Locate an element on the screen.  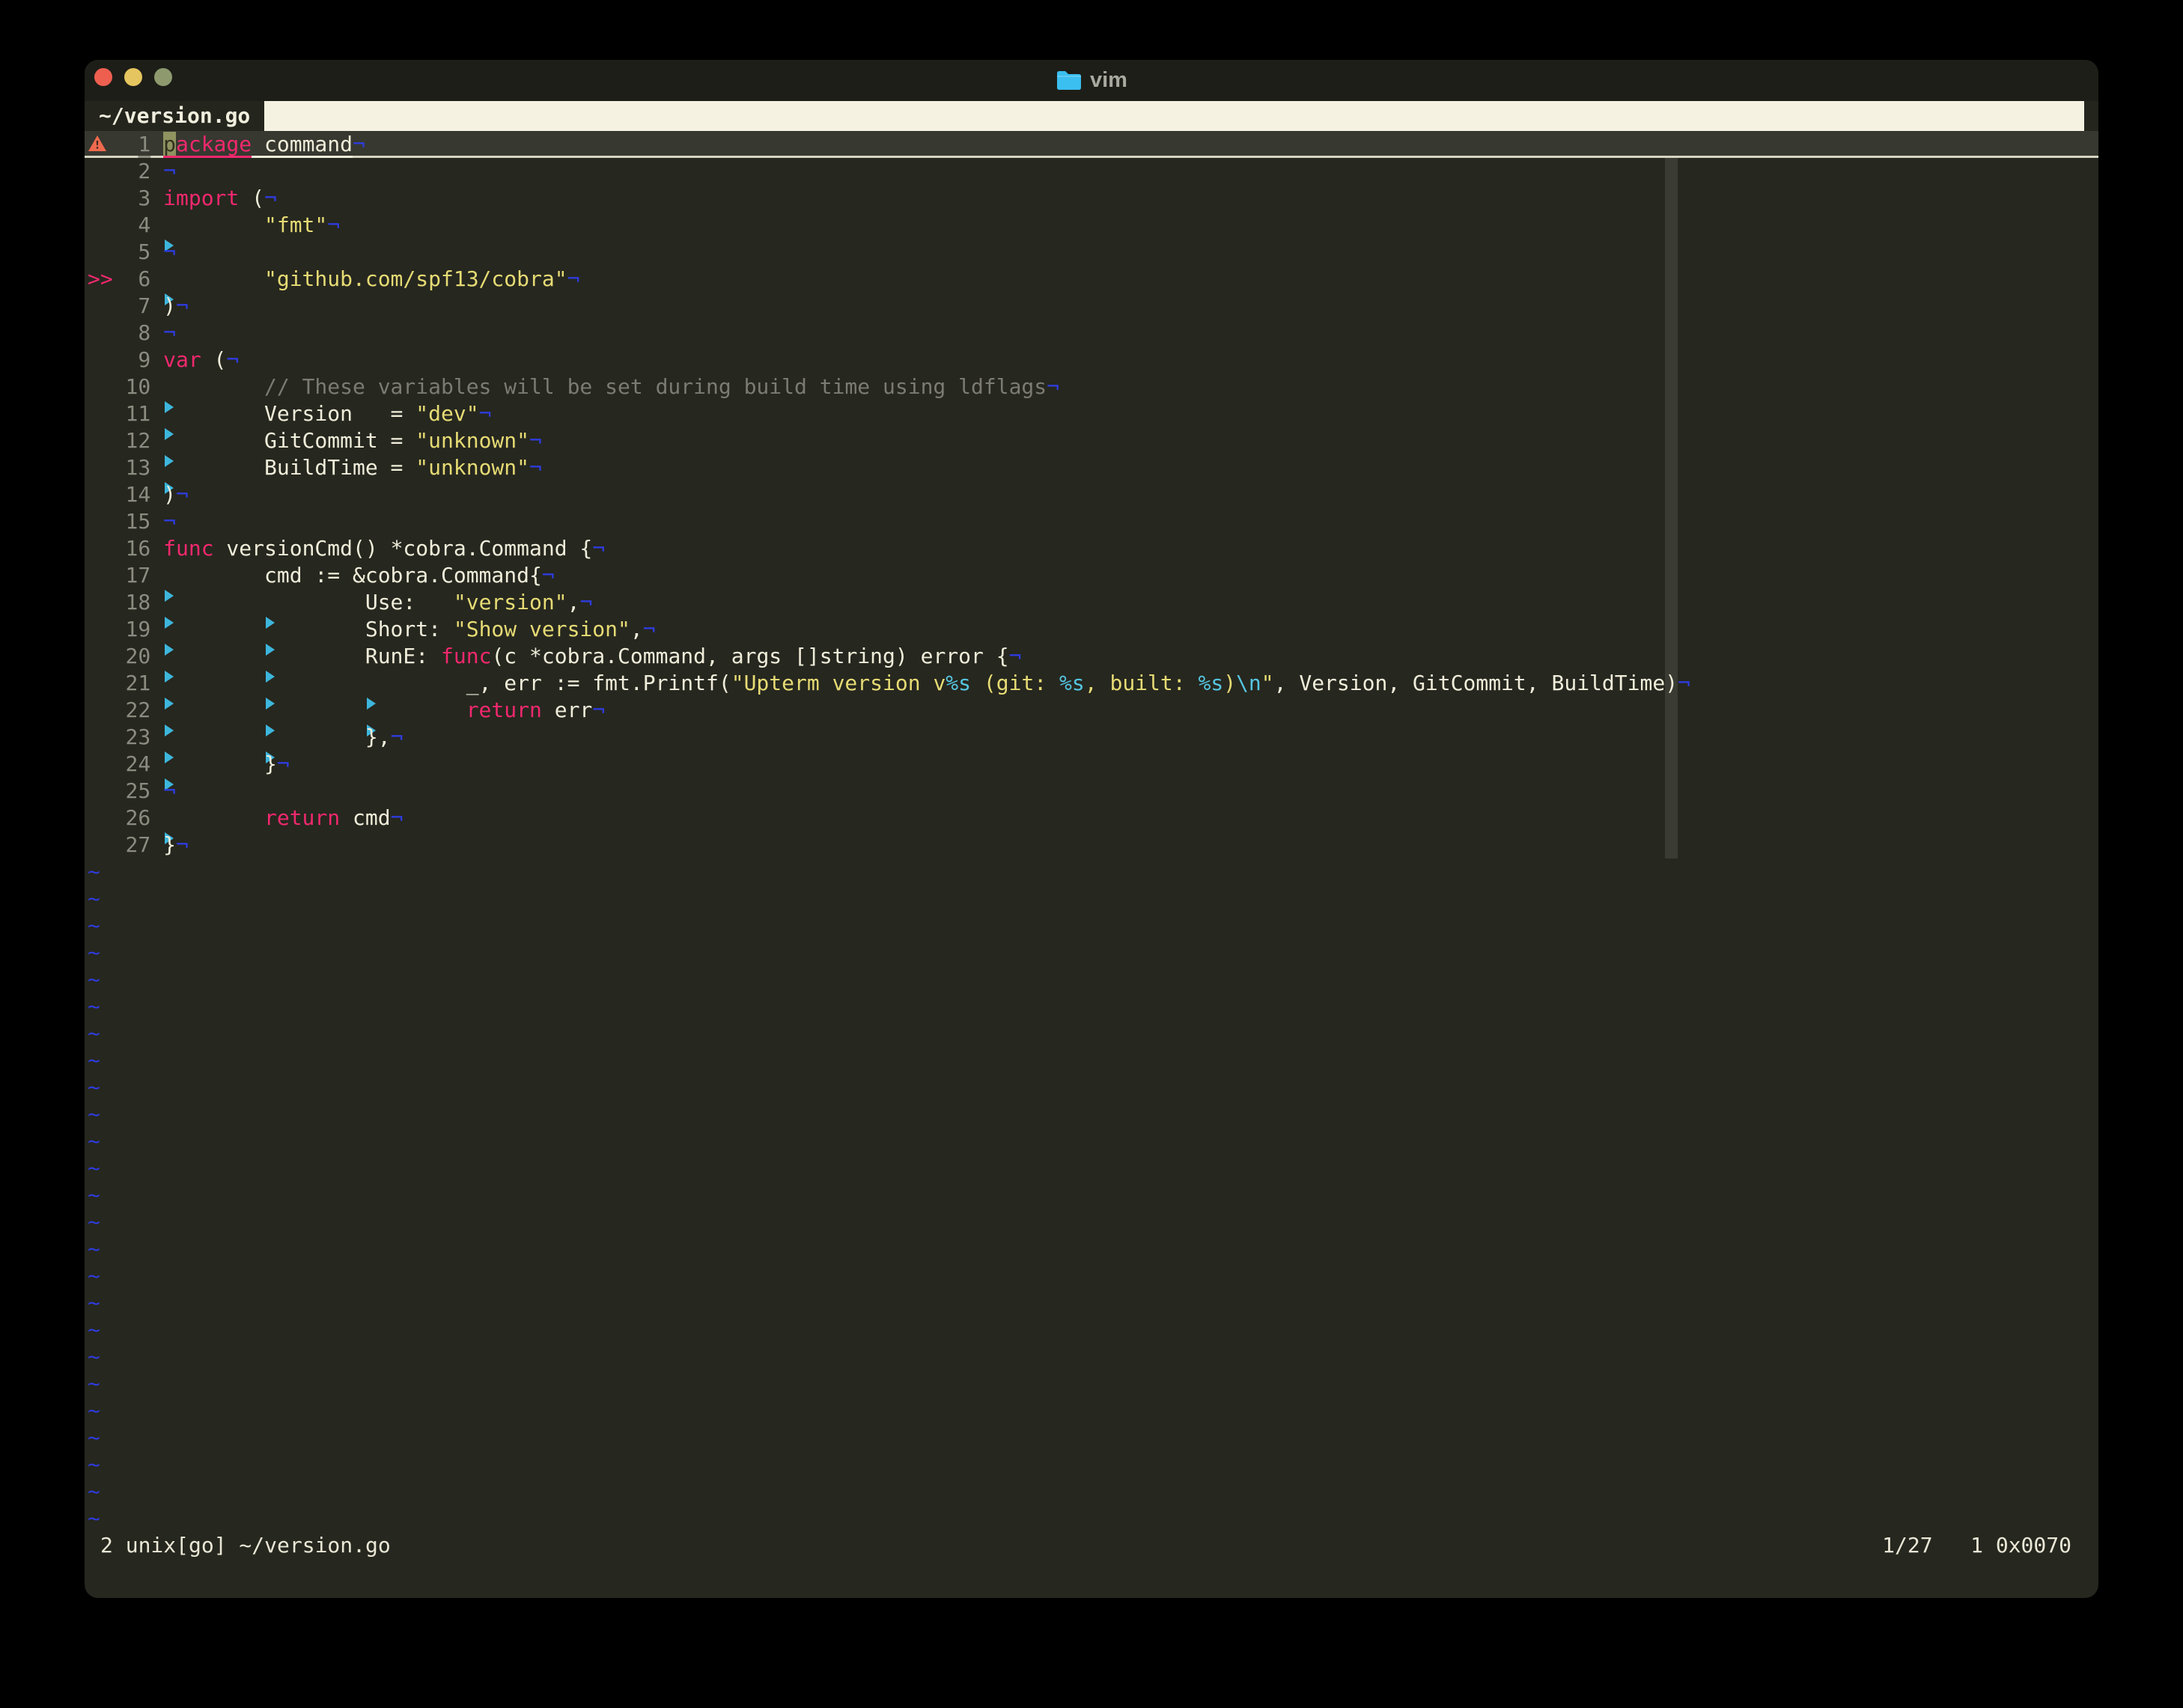
code-line-12: 12 GitCommit = "unknown"¬ is located at coordinates (1091, 447).